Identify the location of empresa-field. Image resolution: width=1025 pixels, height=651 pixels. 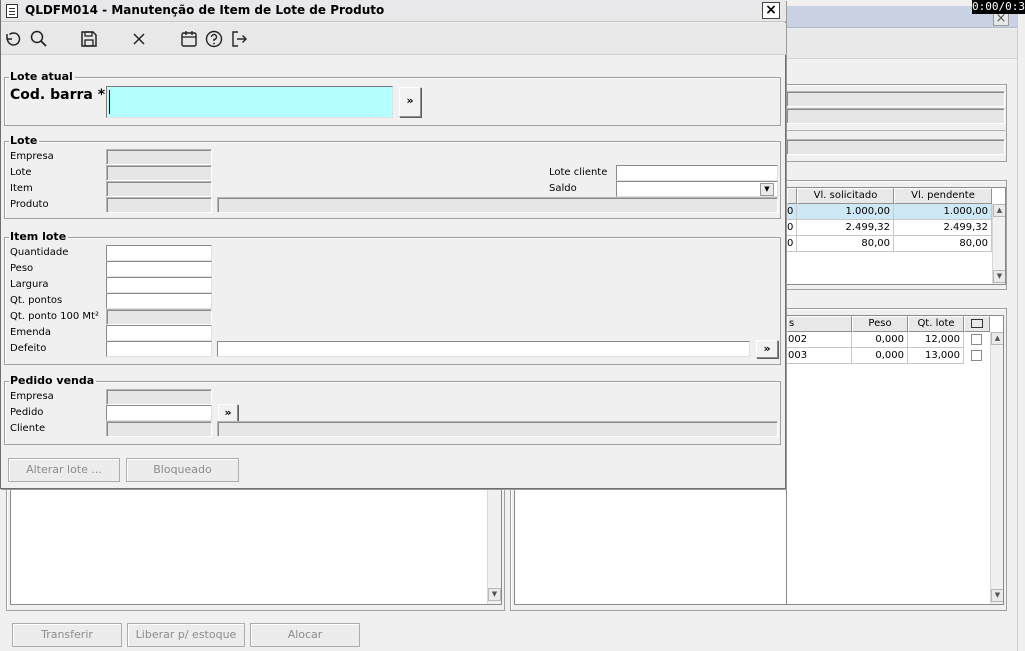
(159, 157).